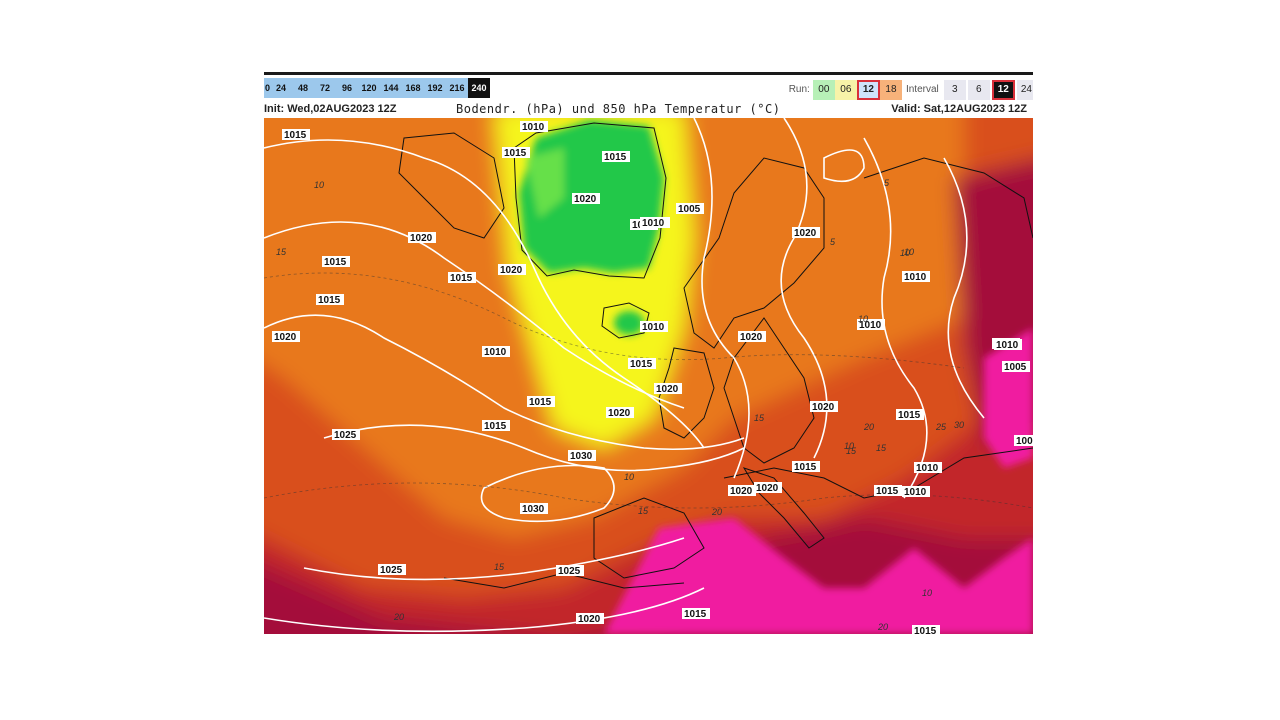 The image size is (1280, 720). What do you see at coordinates (281, 88) in the screenshot?
I see `forecast-step-24: 24` at bounding box center [281, 88].